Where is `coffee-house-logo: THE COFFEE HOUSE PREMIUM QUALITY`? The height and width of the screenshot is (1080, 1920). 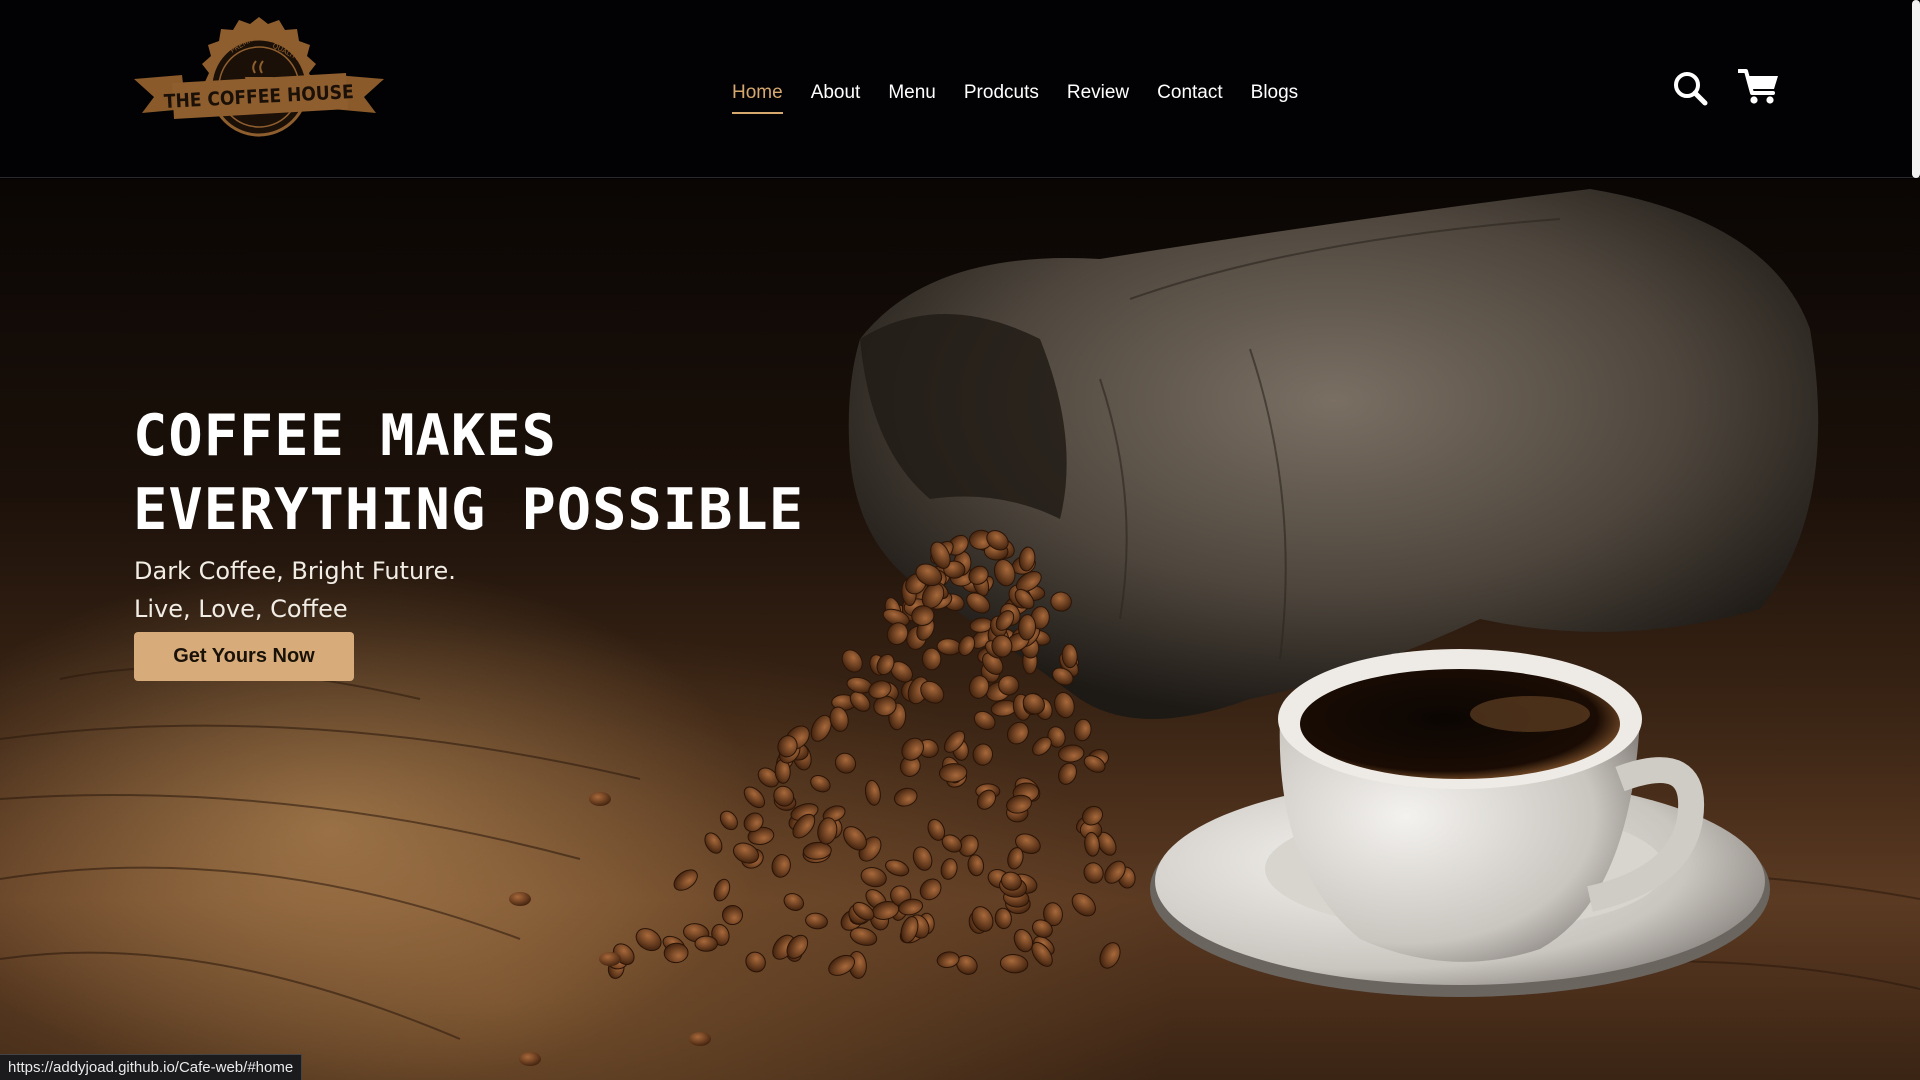
coffee-house-logo: THE COFFEE HOUSE PREMIUM QUALITY is located at coordinates (259, 88).